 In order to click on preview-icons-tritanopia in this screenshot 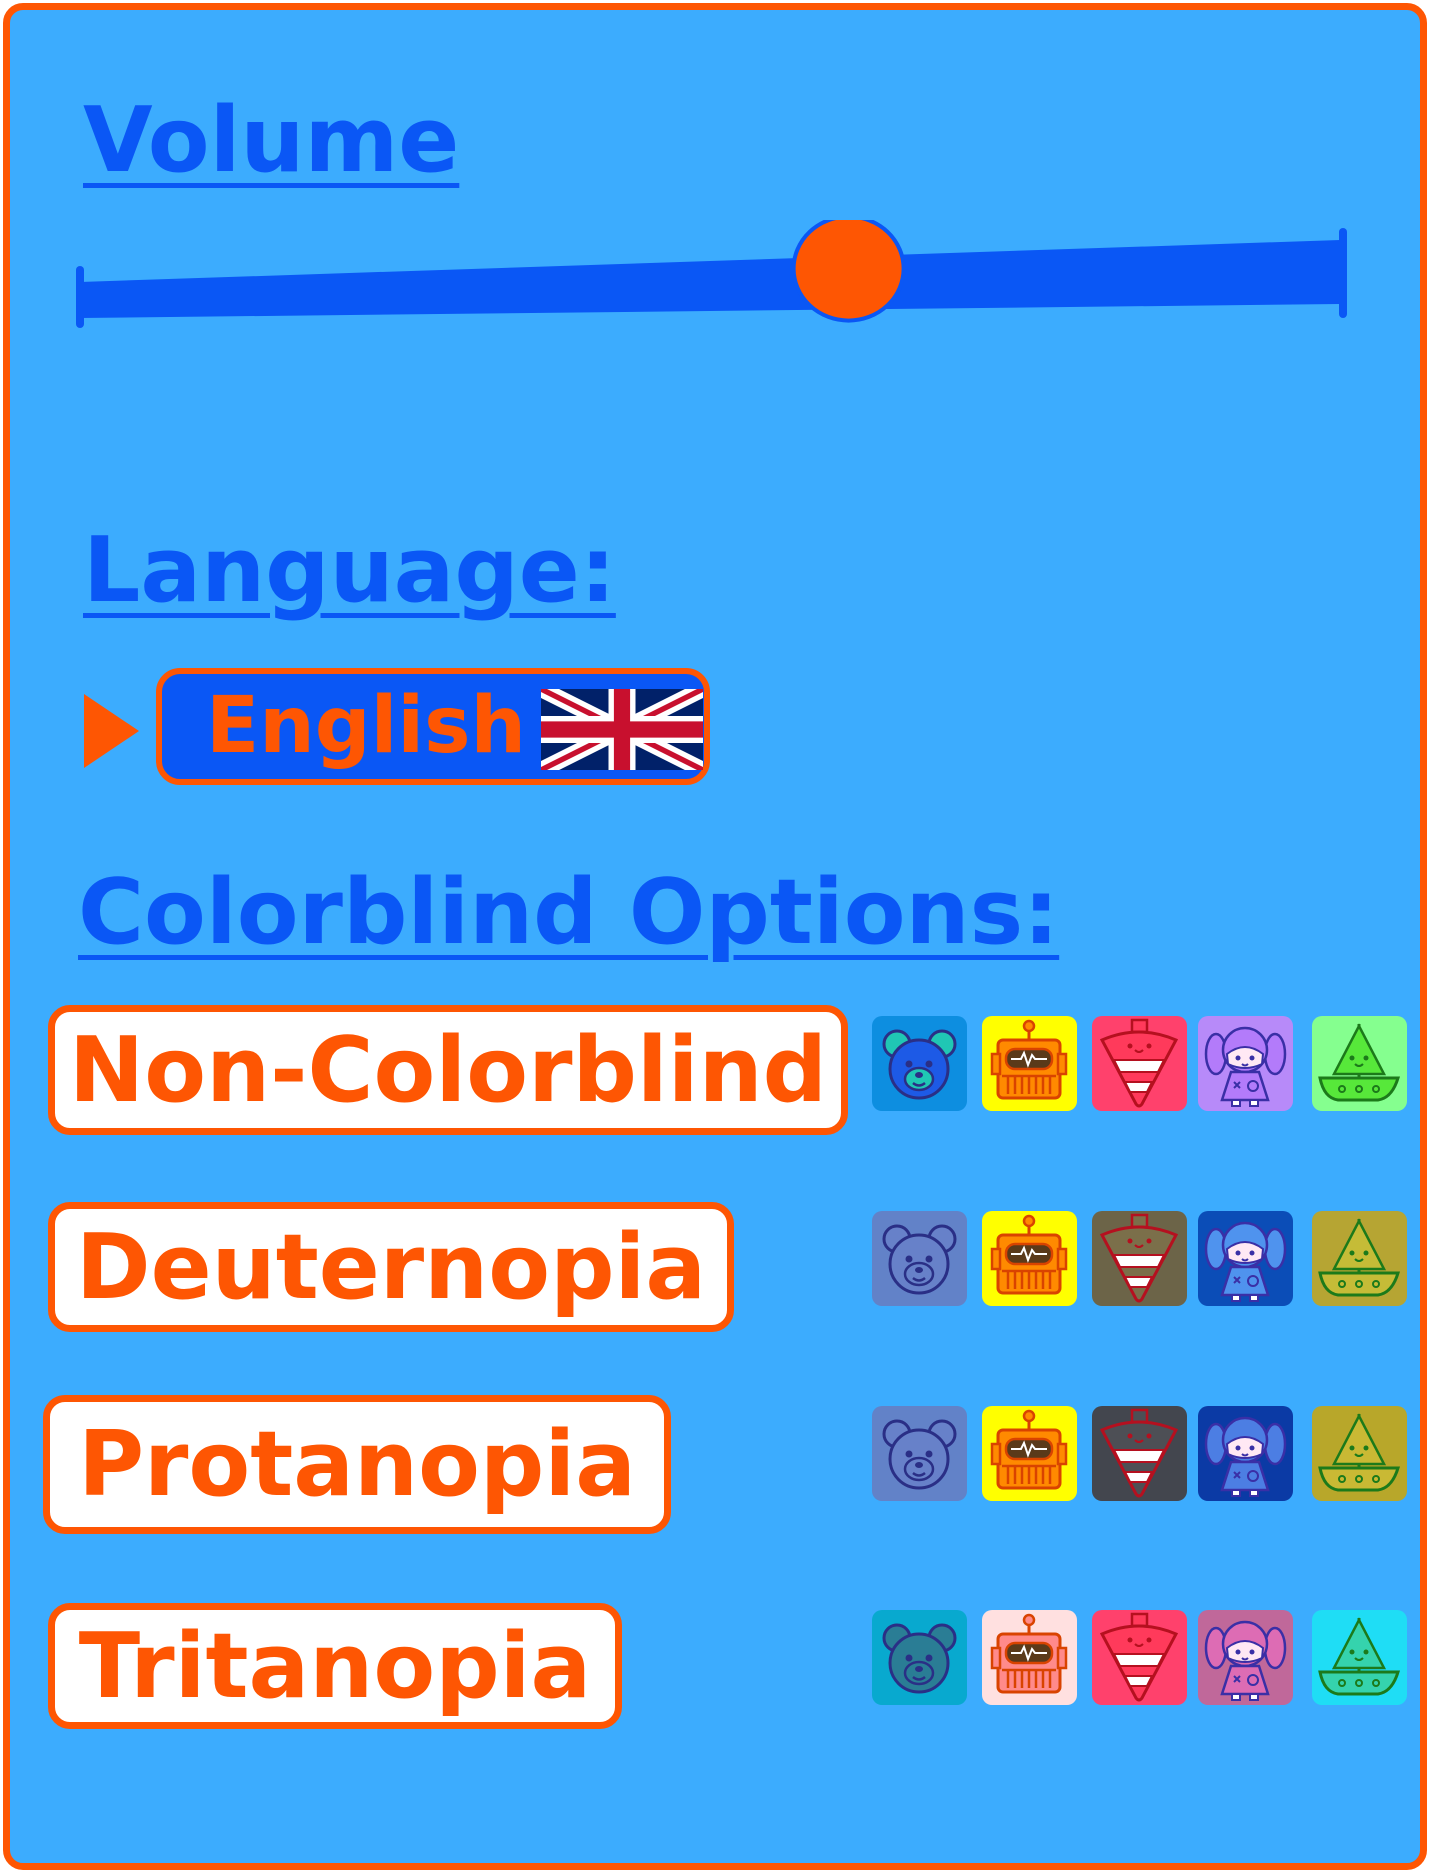, I will do `click(1139, 1657)`.